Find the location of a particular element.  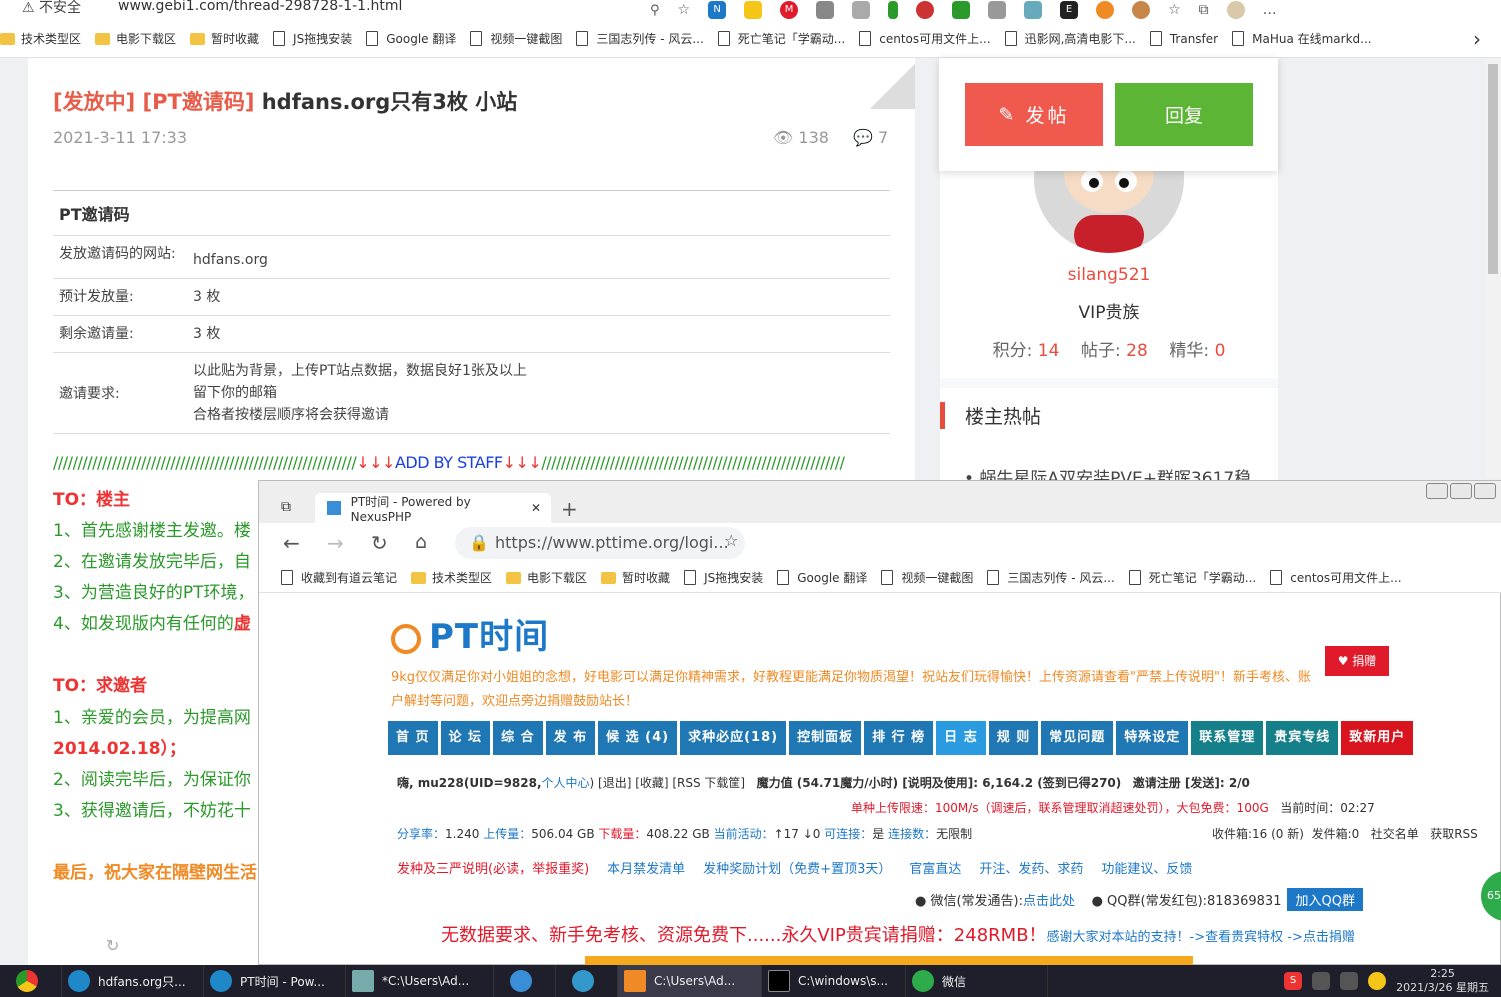

wechat-link: 点击此处 is located at coordinates (1049, 901).